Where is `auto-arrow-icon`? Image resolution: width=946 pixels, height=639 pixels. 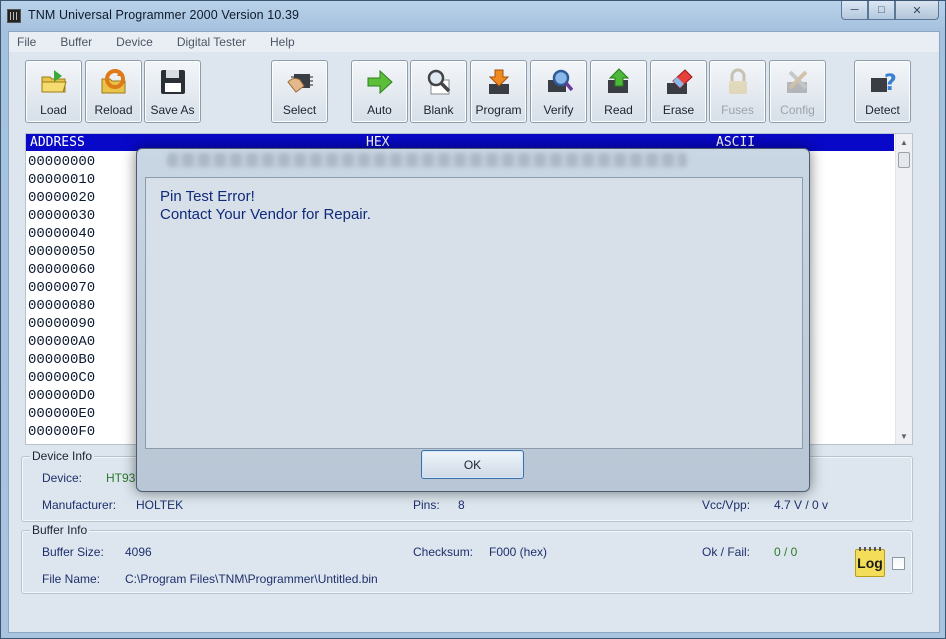
auto-arrow-icon is located at coordinates (380, 82).